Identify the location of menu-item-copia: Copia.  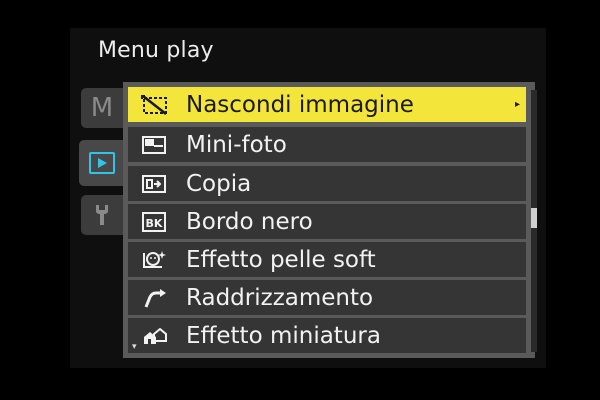
(327, 183).